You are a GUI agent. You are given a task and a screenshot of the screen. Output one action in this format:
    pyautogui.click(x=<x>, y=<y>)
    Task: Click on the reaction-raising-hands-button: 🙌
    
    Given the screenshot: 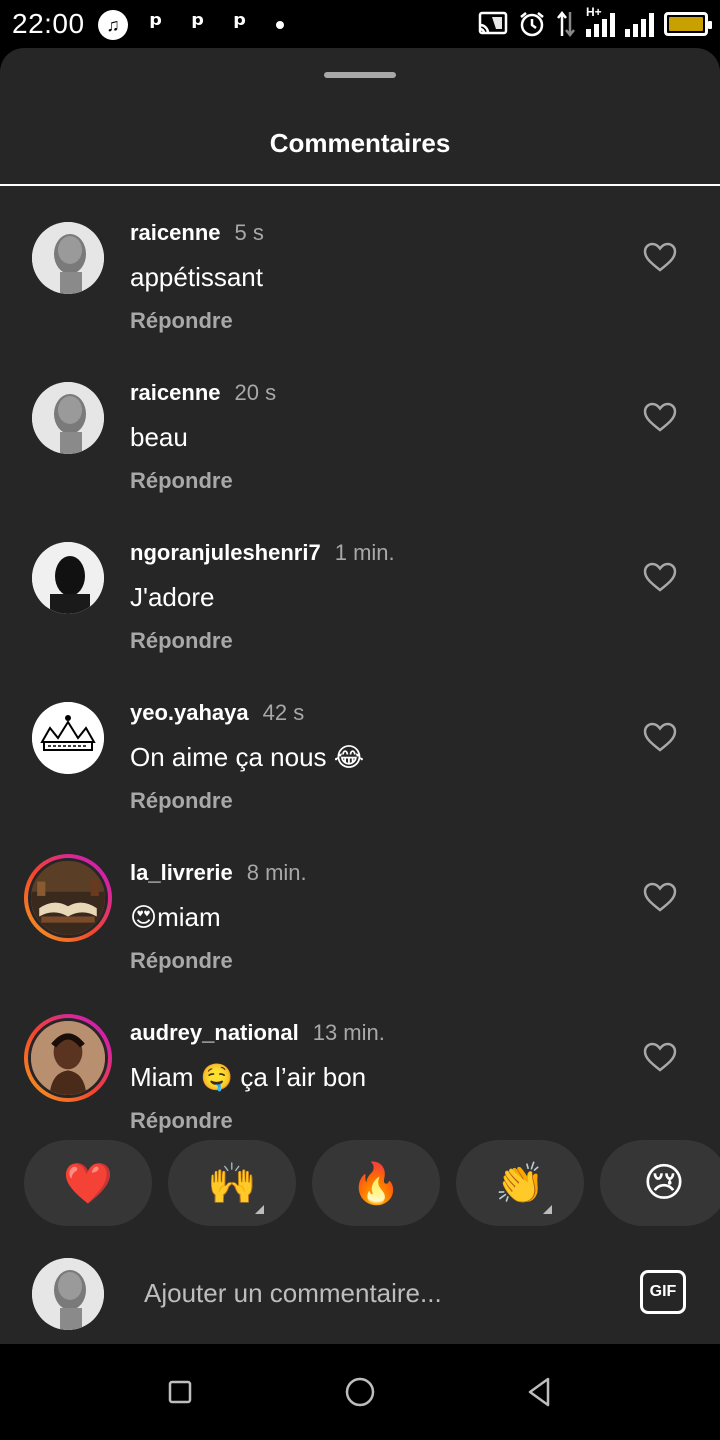 What is the action you would take?
    pyautogui.click(x=232, y=1183)
    